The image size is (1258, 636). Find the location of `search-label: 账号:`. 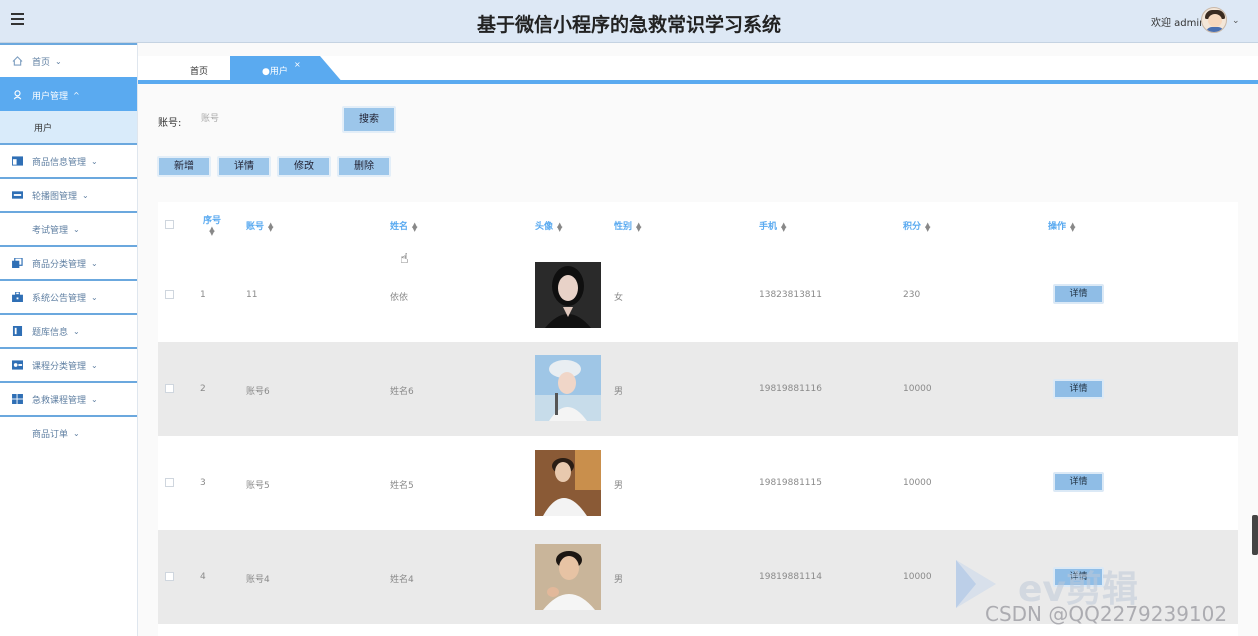

search-label: 账号: is located at coordinates (170, 123).